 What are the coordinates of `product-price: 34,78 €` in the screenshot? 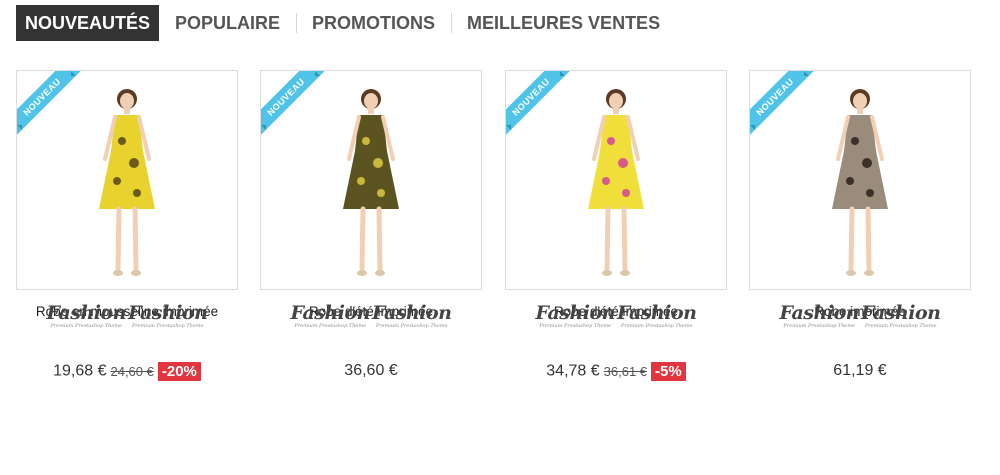 It's located at (573, 371).